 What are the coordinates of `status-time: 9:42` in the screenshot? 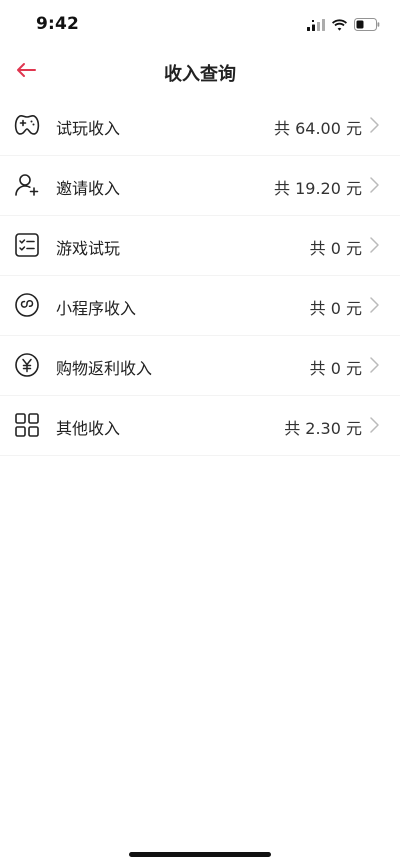 It's located at (58, 24).